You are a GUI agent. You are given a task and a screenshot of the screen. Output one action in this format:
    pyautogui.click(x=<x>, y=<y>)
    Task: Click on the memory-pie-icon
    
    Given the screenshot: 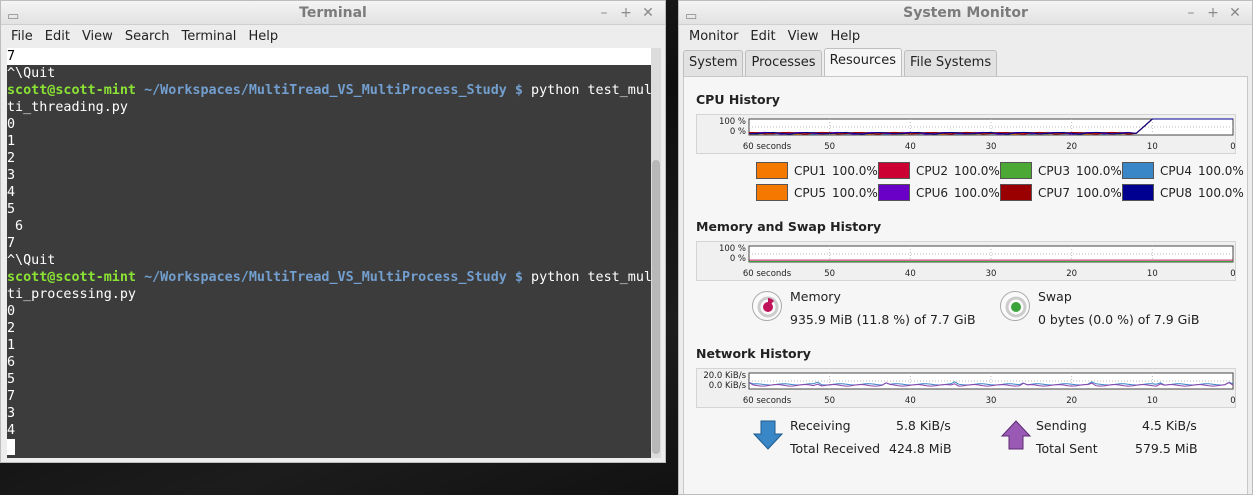 What is the action you would take?
    pyautogui.click(x=767, y=306)
    